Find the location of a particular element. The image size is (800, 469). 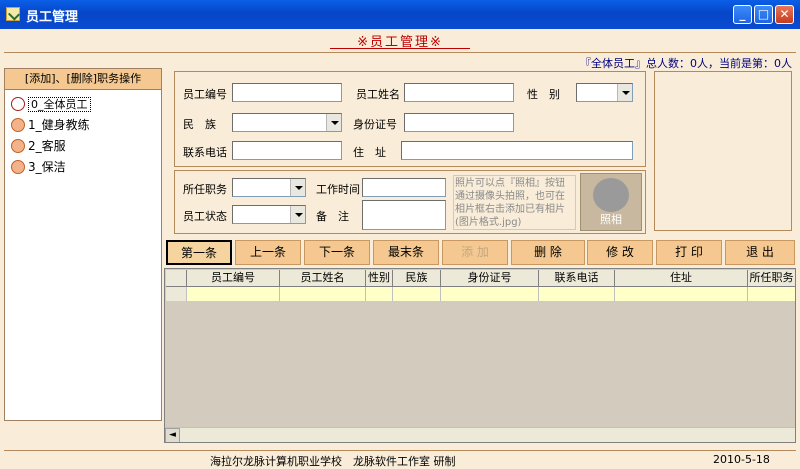

phone-label: 联系电话 is located at coordinates (205, 152).